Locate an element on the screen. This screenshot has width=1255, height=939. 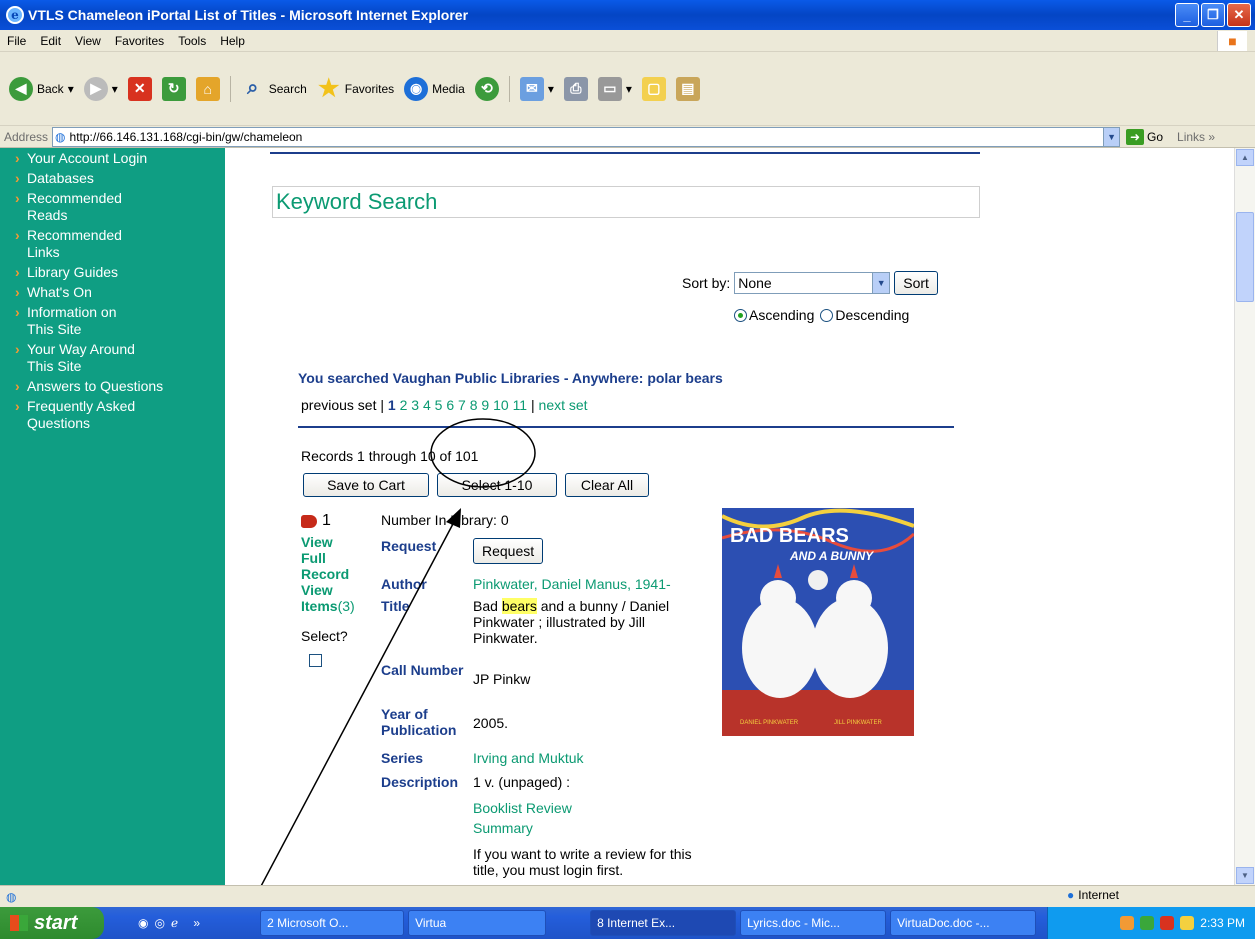
page-link: 9 is located at coordinates (485, 405).